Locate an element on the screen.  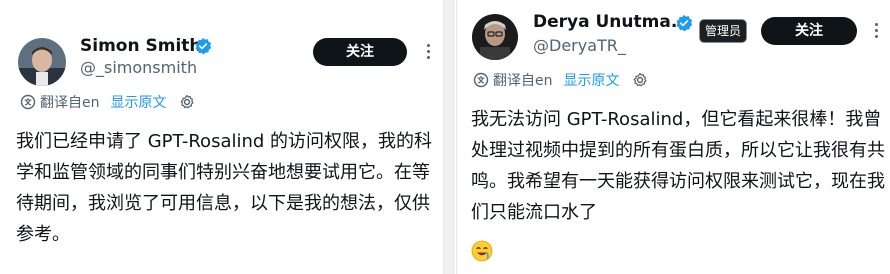
author-handle: @_simonsmith is located at coordinates (138, 67).